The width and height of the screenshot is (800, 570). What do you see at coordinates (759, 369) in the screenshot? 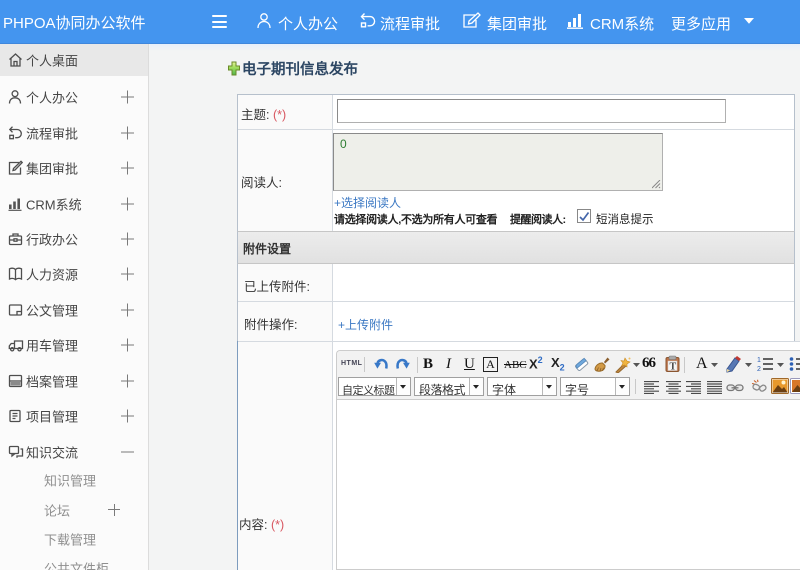
I see `svg-text: 2` at bounding box center [759, 369].